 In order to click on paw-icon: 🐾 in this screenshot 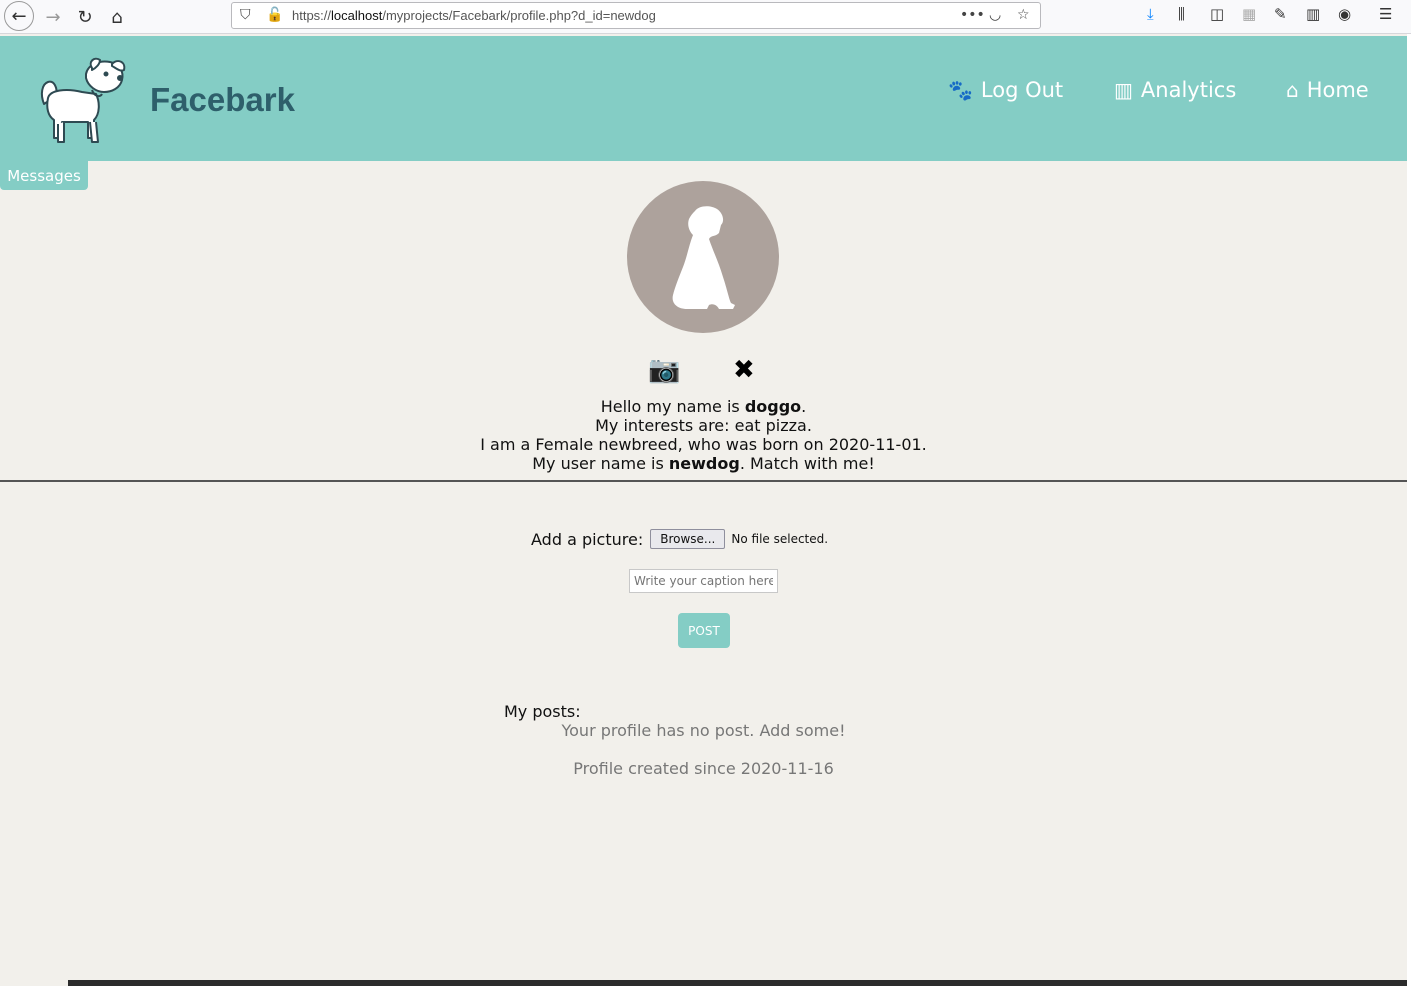, I will do `click(960, 90)`.